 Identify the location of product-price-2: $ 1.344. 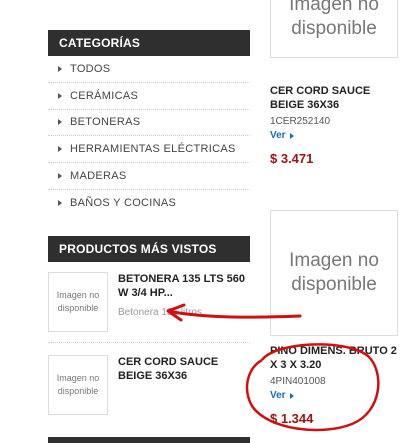
(292, 418).